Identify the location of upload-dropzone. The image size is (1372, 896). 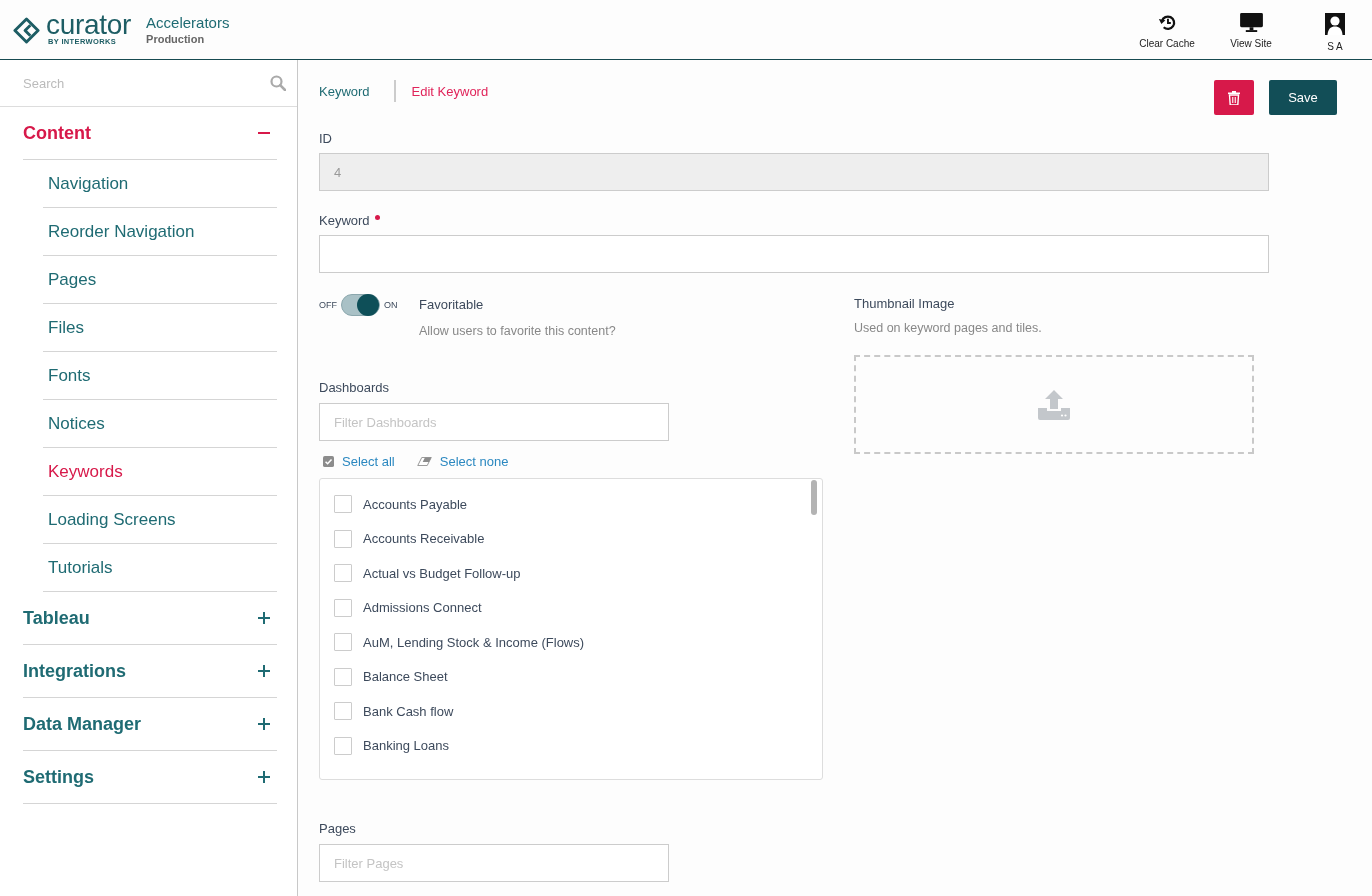
(1054, 404).